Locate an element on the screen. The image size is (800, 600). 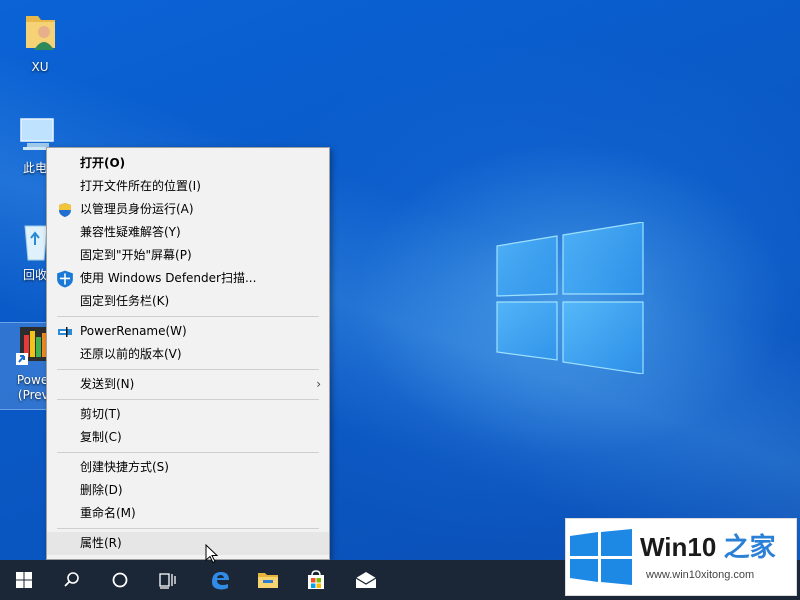
menu-item-powerrename: PowerRename(W) is located at coordinates (188, 331).